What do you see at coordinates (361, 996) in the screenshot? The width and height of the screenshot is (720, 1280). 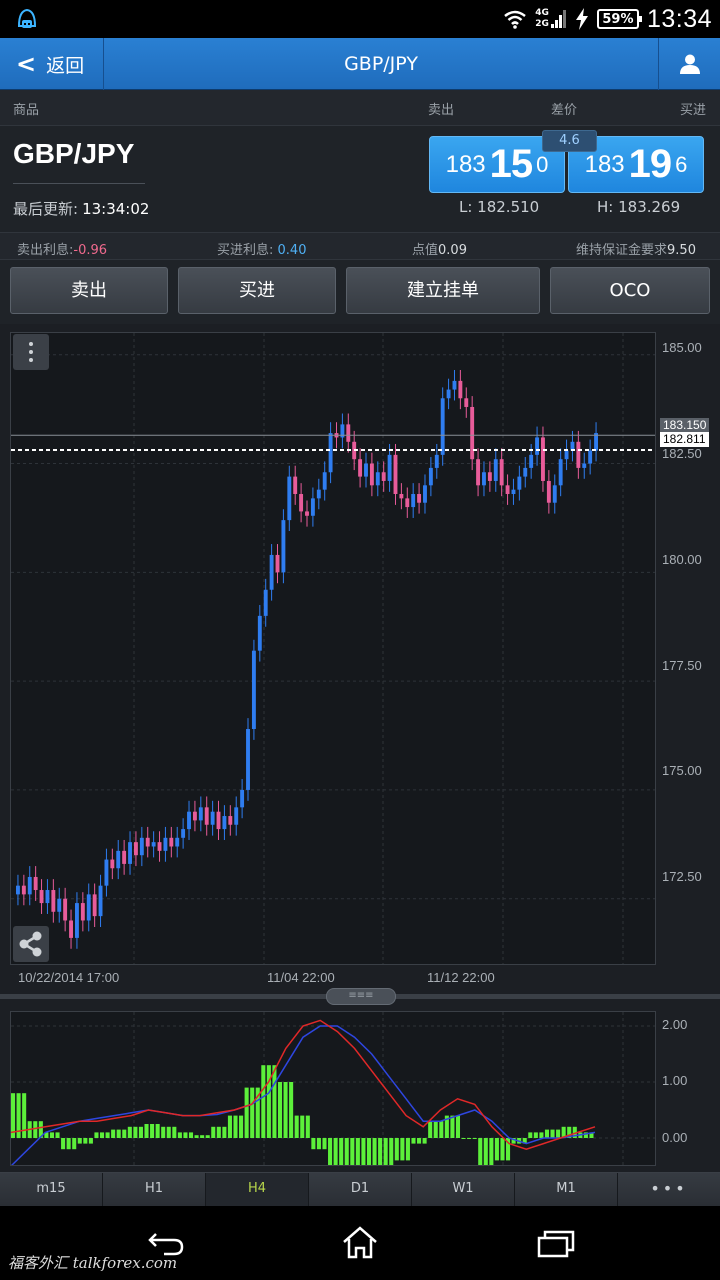 I see `resize-handle: ≡≡≡` at bounding box center [361, 996].